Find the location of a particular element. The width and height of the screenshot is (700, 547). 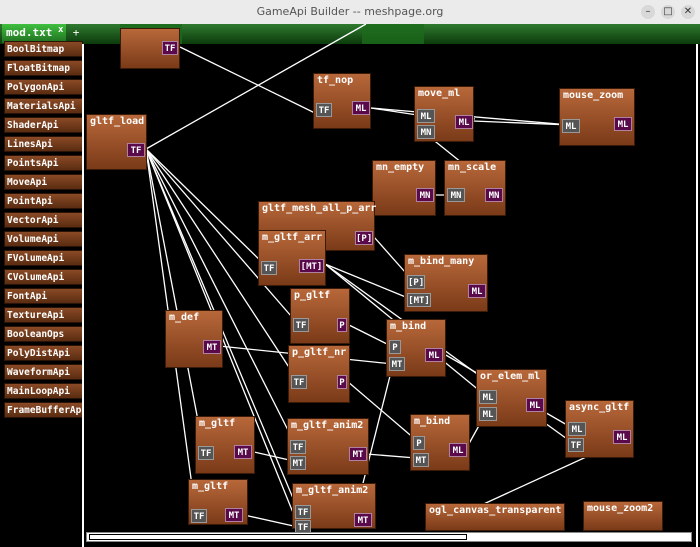

node-m-def: m_def MT is located at coordinates (194, 339).